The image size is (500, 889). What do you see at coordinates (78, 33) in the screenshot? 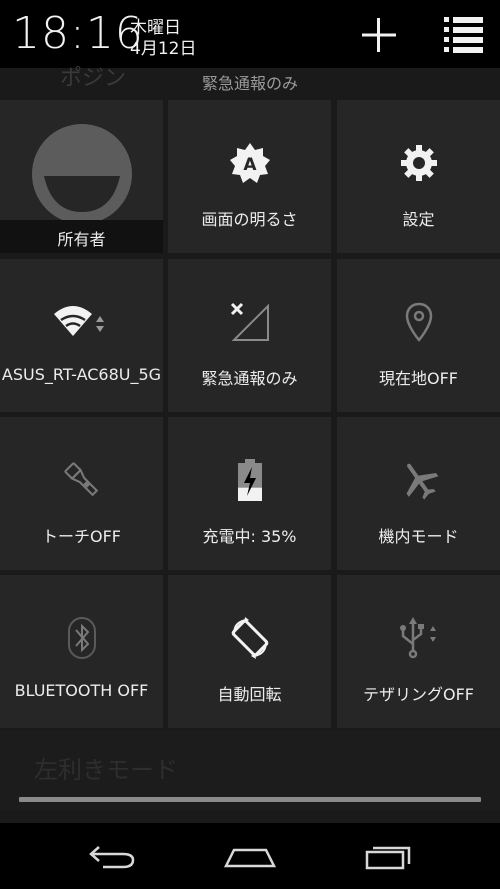
I see `clock: 18:16` at bounding box center [78, 33].